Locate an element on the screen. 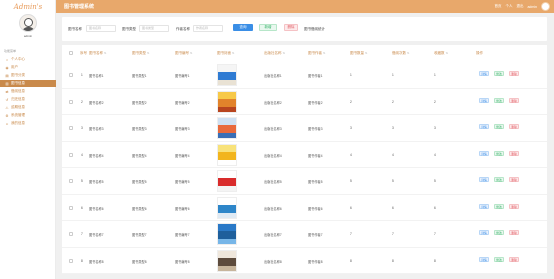 The image size is (554, 279). sidebar-item-9: ☺ 我的信息 is located at coordinates (28, 123).